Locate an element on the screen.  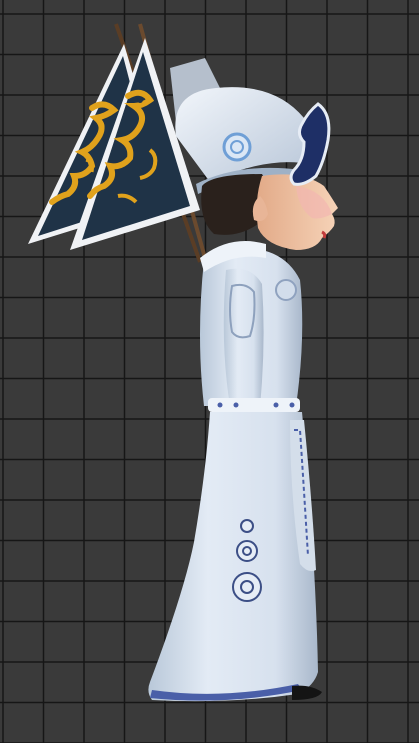
shoe is located at coordinates (307, 692).